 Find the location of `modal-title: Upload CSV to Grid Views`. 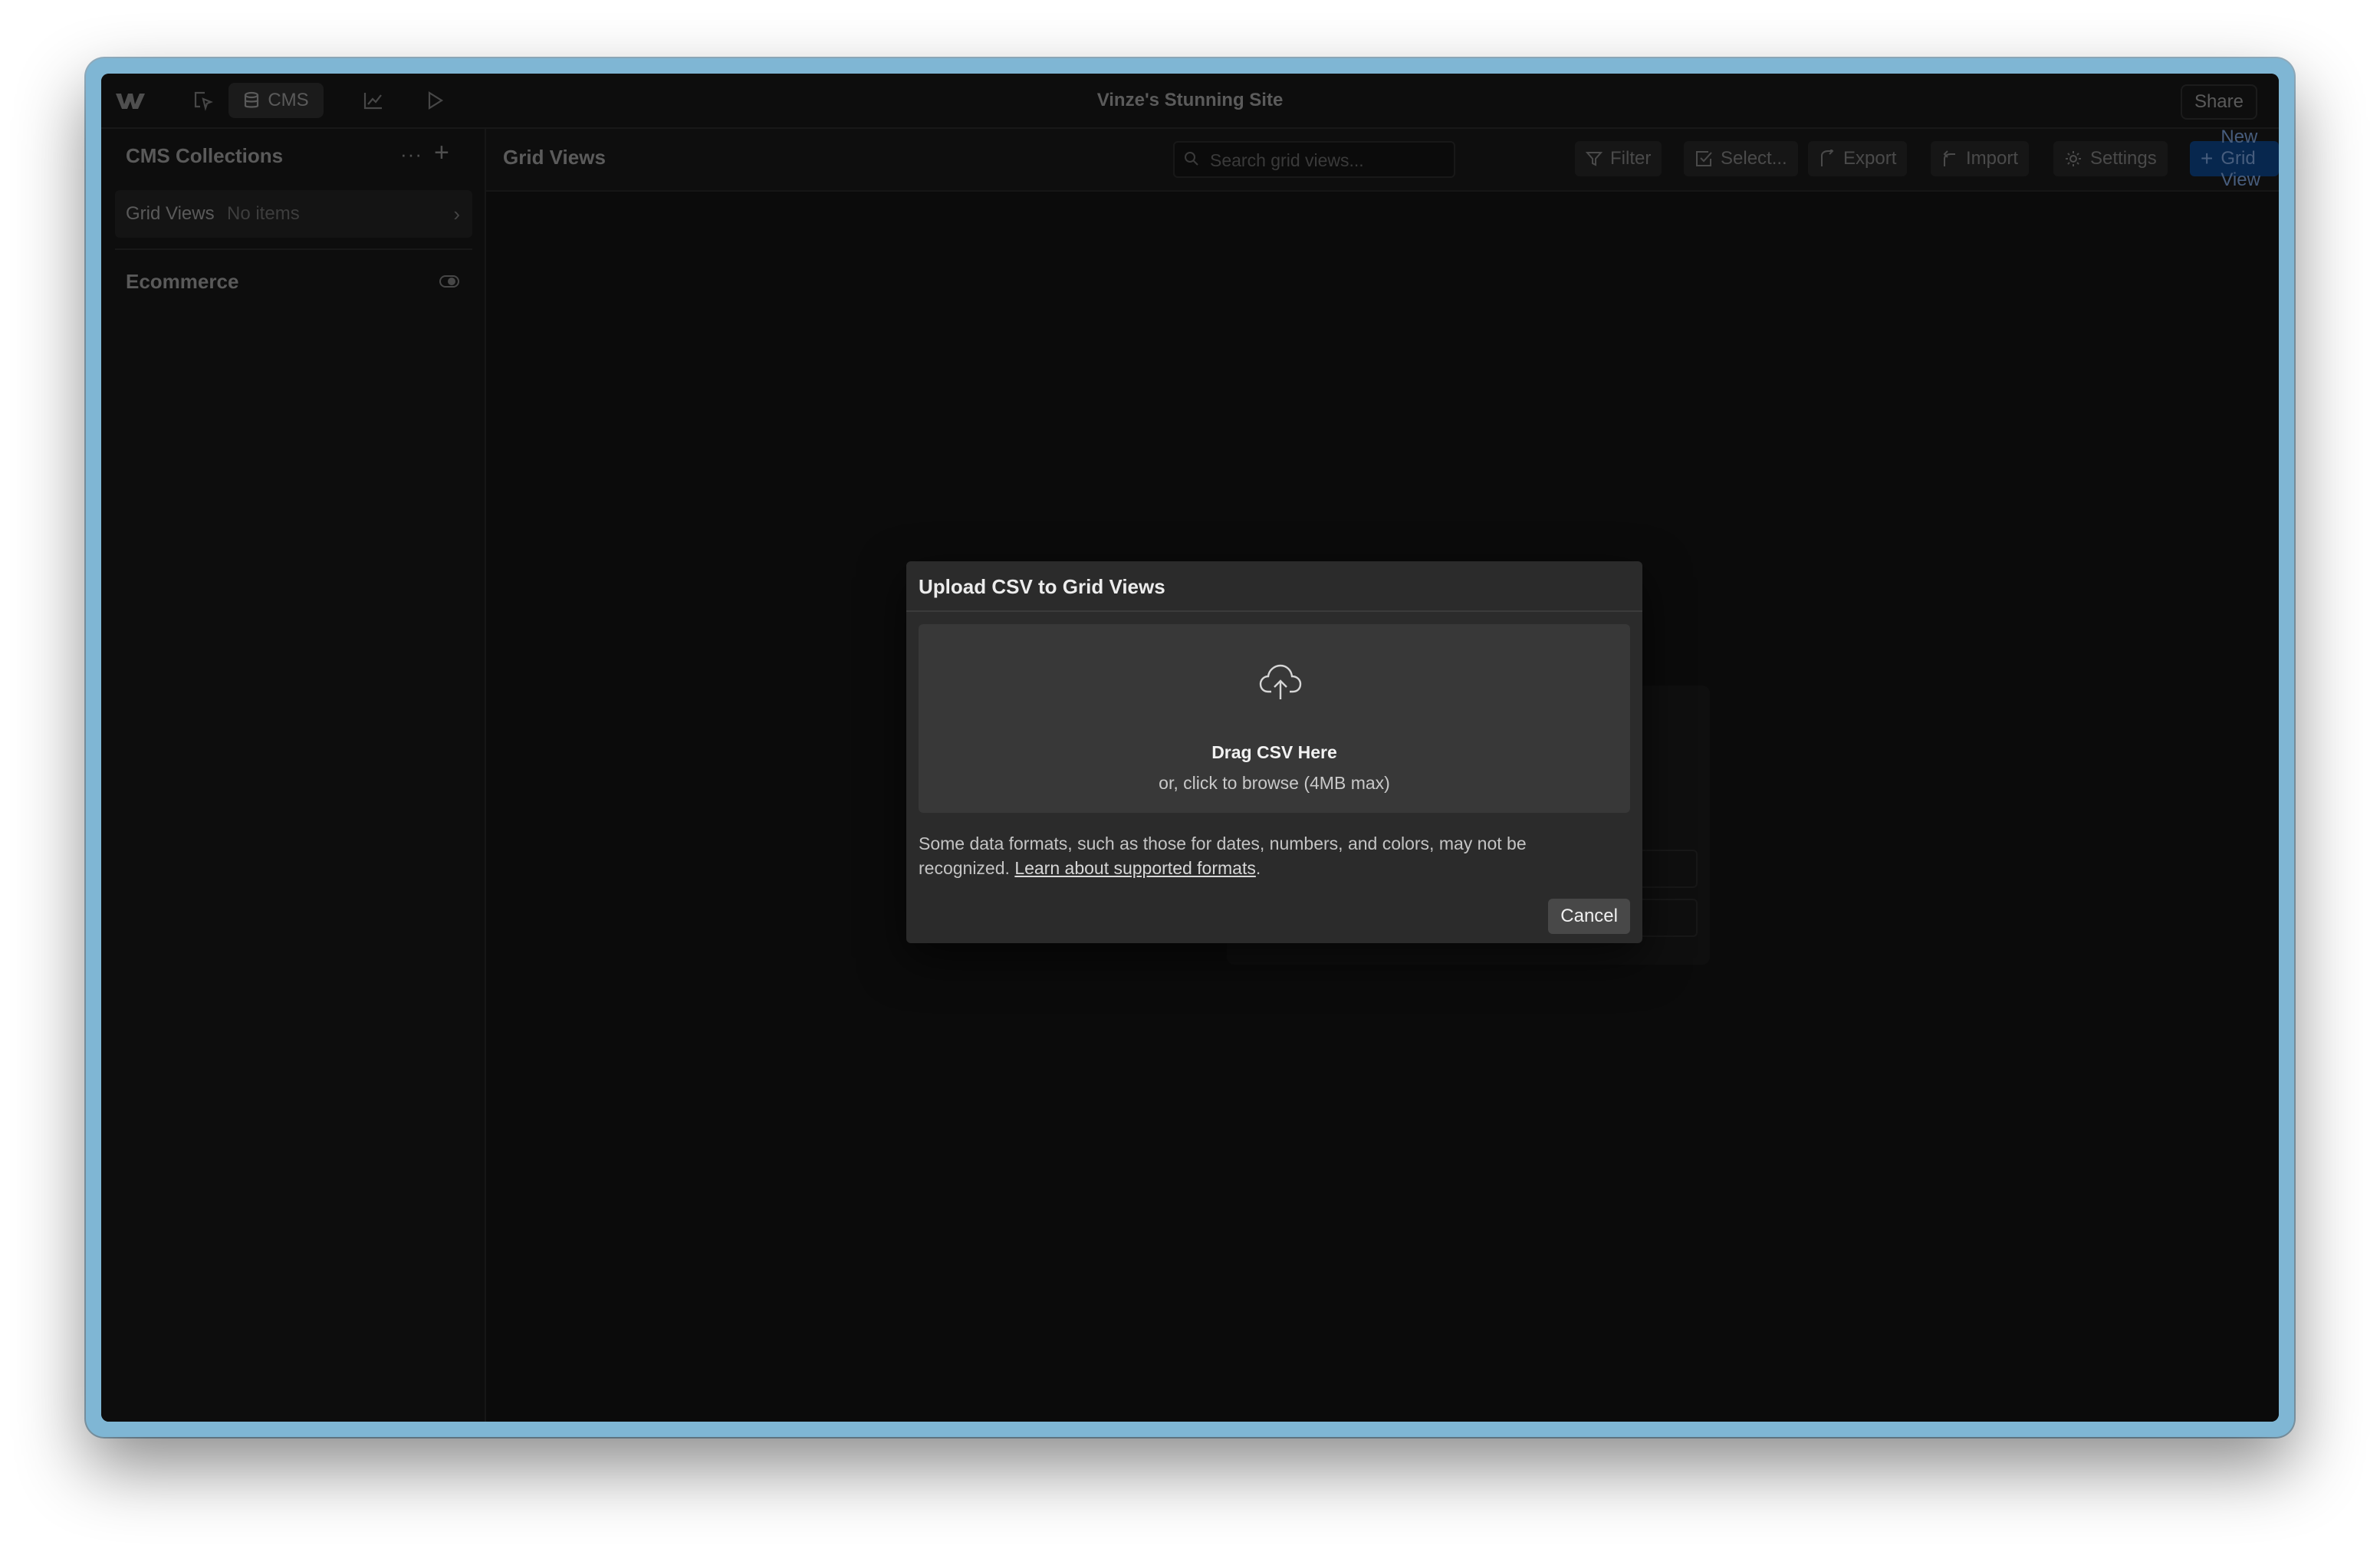

modal-title: Upload CSV to Grid Views is located at coordinates (1042, 586).